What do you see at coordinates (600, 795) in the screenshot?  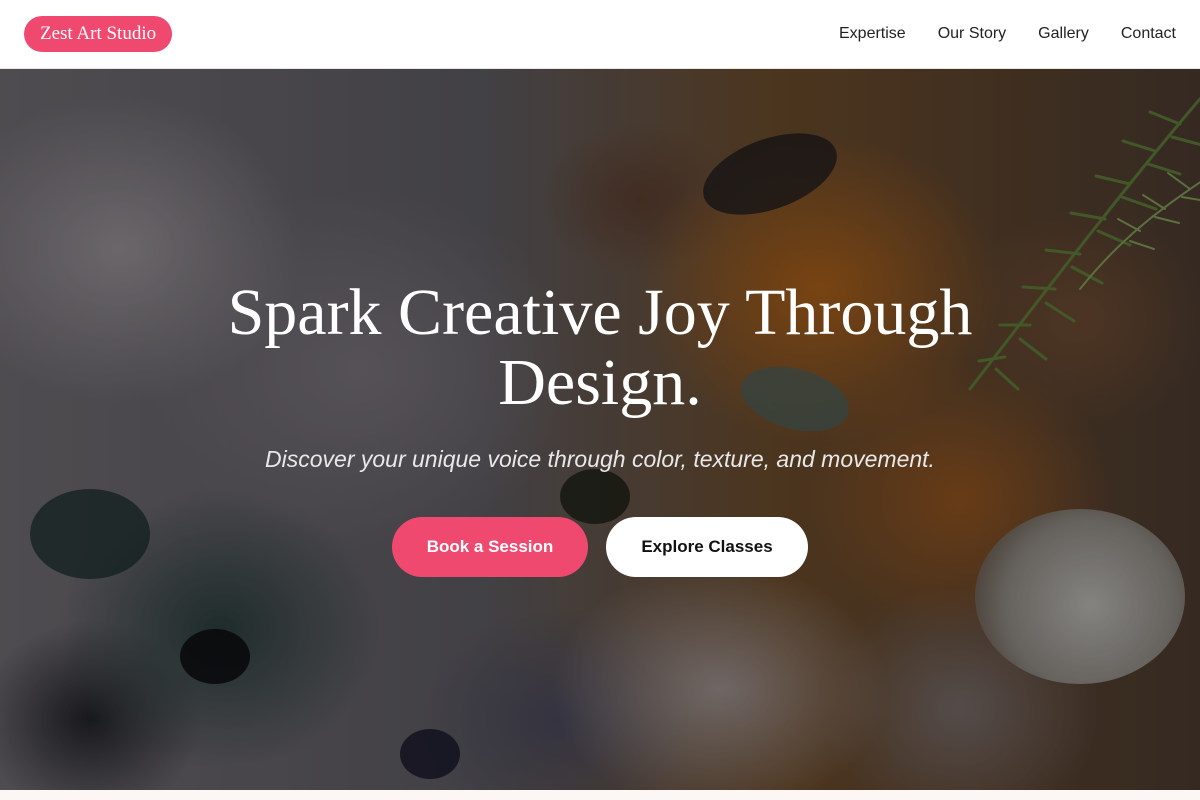 I see `next-section-edge` at bounding box center [600, 795].